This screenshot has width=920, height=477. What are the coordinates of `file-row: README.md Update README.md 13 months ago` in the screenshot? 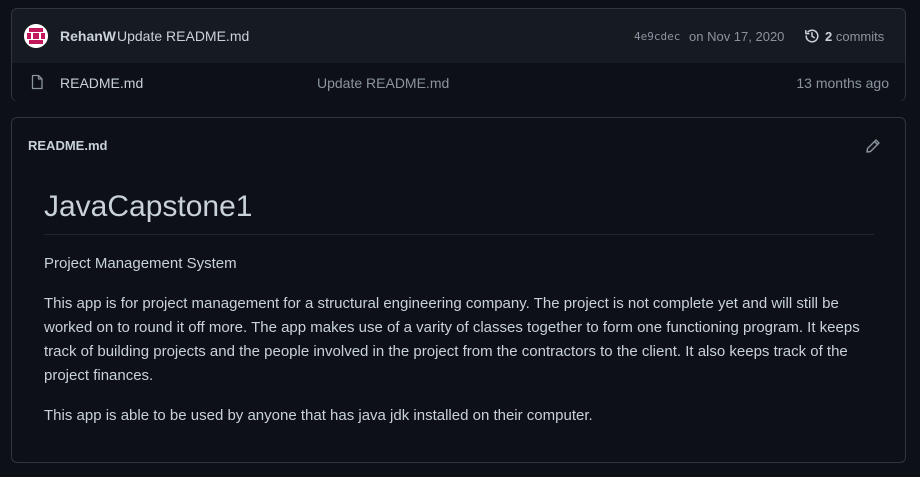 It's located at (458, 82).